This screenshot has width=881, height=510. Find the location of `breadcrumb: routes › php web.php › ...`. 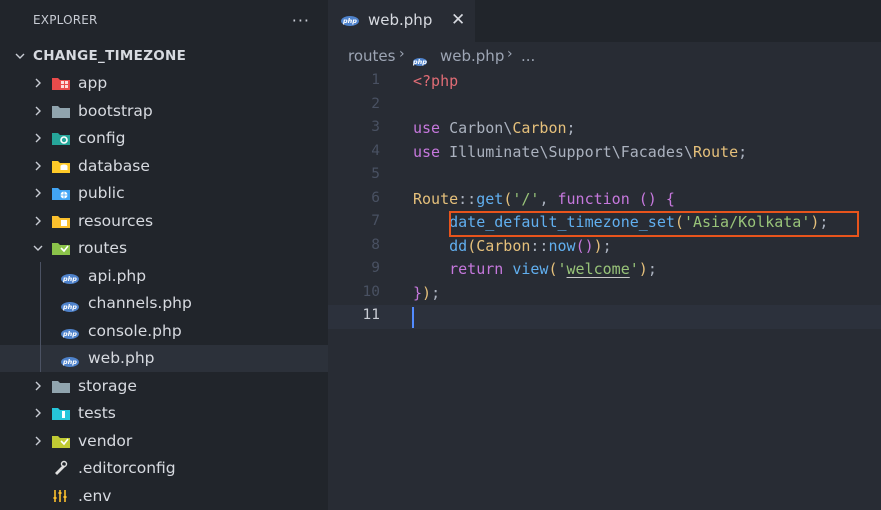

breadcrumb: routes › php web.php › ... is located at coordinates (604, 56).